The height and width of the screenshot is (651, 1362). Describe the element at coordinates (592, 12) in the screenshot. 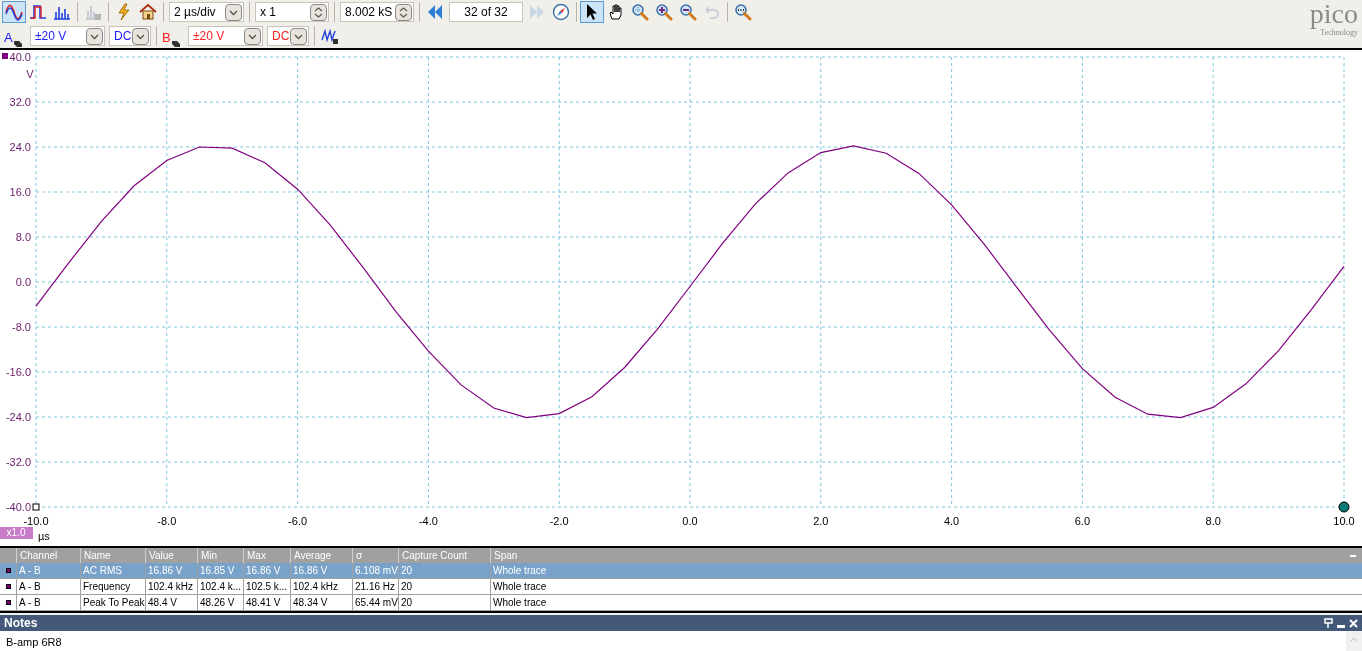

I see `toolbar-button` at that location.